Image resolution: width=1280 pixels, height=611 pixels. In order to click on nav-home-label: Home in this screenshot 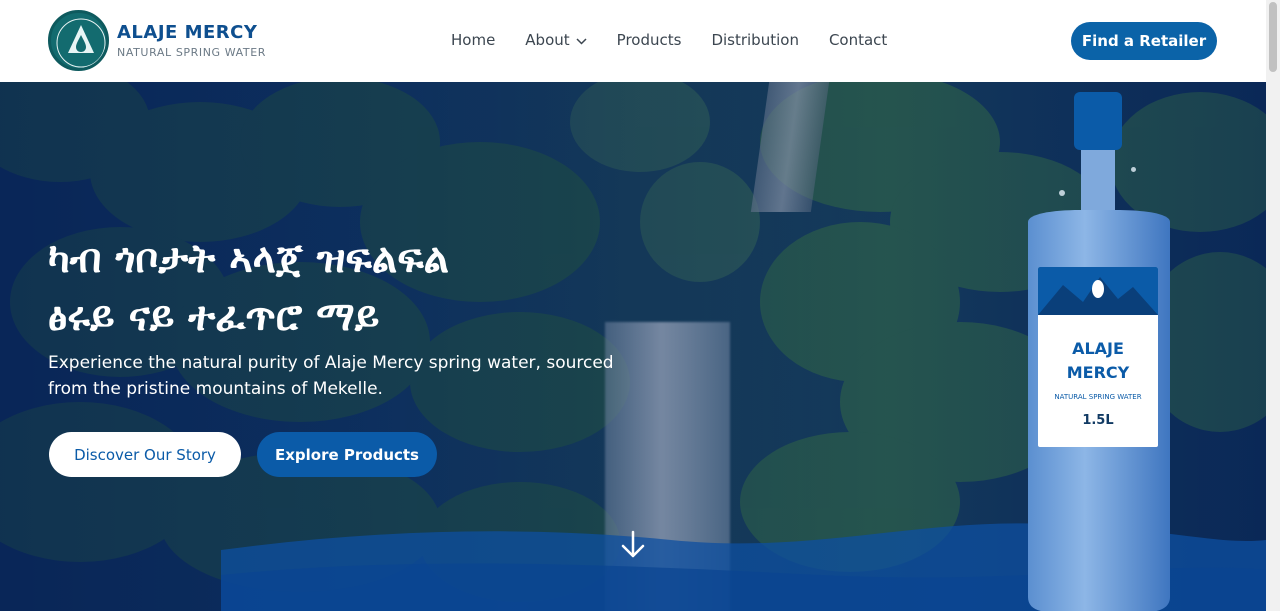, I will do `click(473, 40)`.